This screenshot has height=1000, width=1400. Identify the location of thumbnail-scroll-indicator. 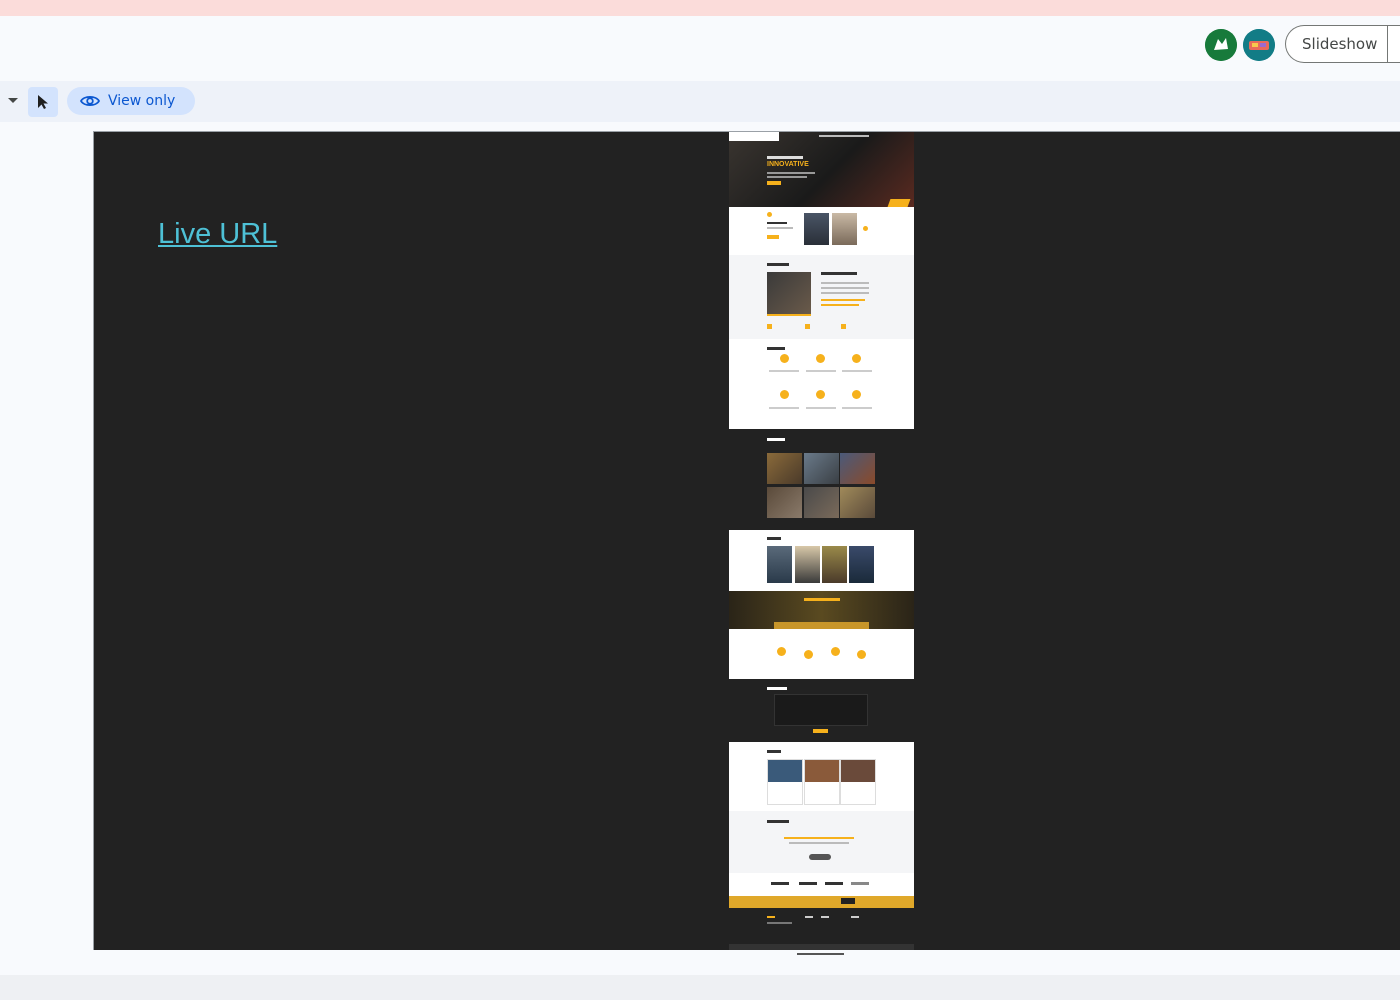
(820, 954).